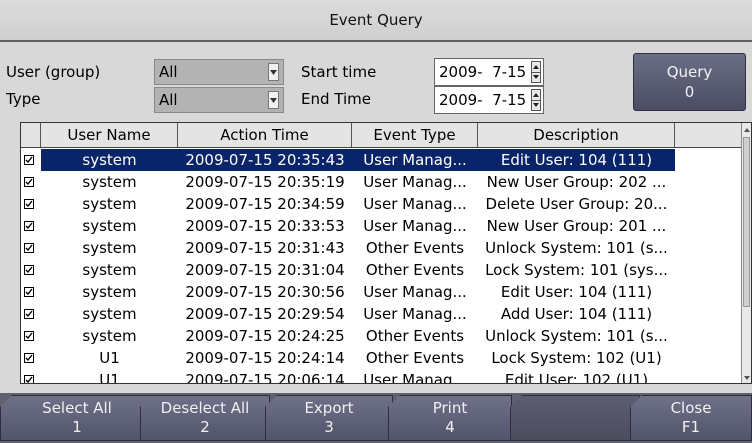 The height and width of the screenshot is (443, 752). Describe the element at coordinates (109, 135) in the screenshot. I see `column-header-user-name: User Name` at that location.